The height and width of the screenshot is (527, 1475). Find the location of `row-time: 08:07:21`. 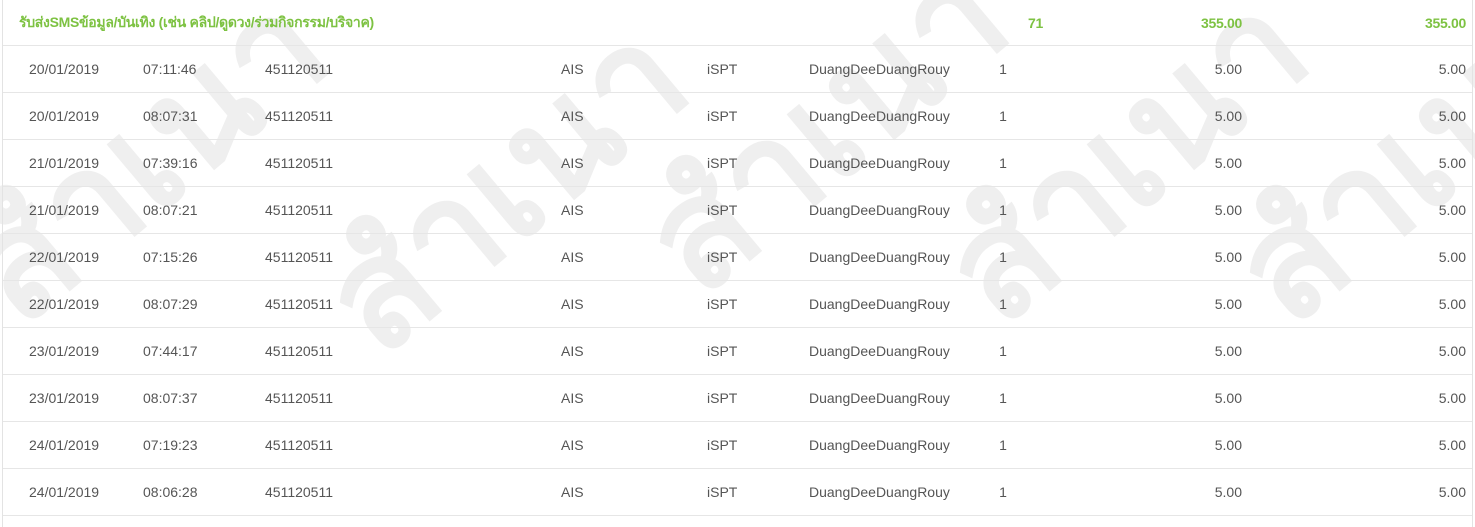

row-time: 08:07:21 is located at coordinates (170, 210).